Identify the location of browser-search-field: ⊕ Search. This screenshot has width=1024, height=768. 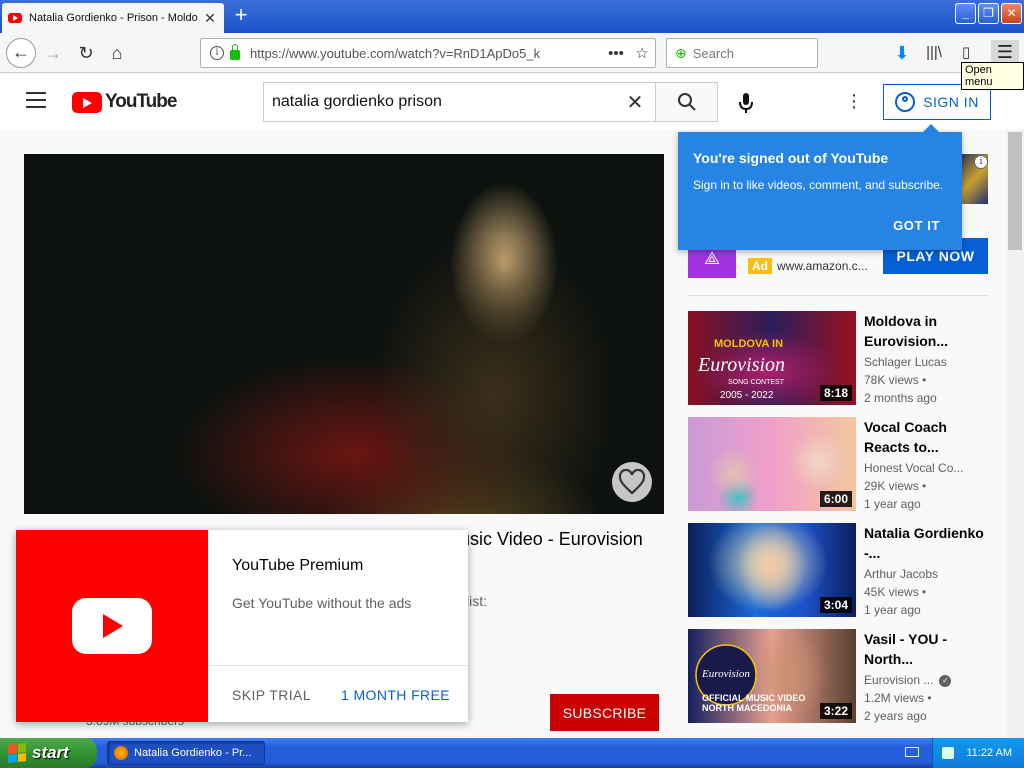
(742, 53).